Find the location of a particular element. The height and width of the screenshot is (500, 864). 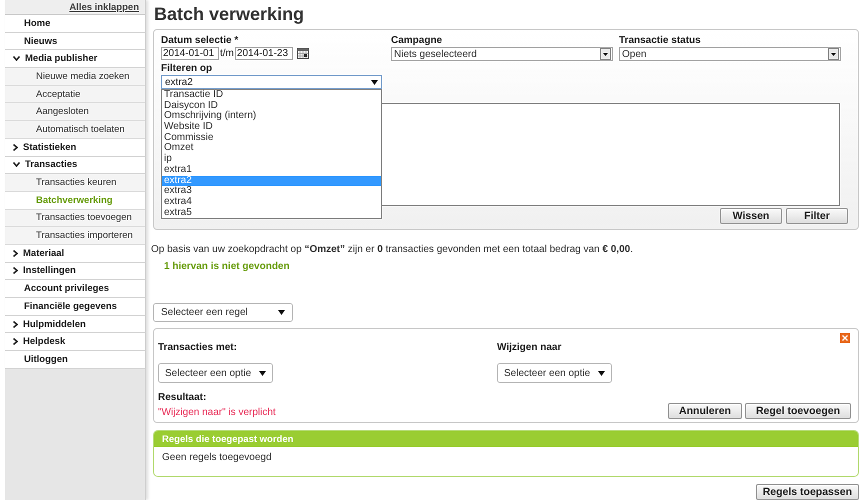

rule-panel-button: Annuleren is located at coordinates (705, 411).